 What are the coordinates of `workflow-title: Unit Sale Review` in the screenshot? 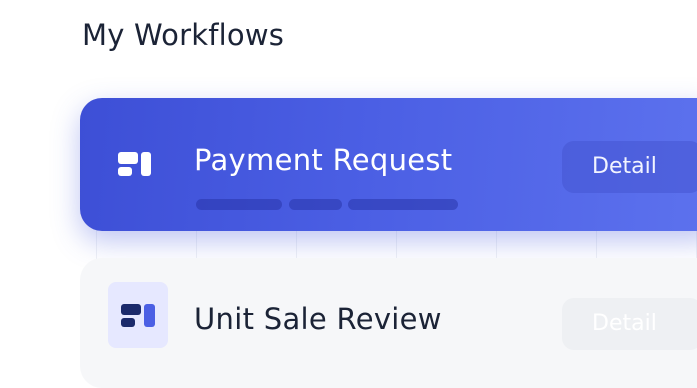 It's located at (318, 319).